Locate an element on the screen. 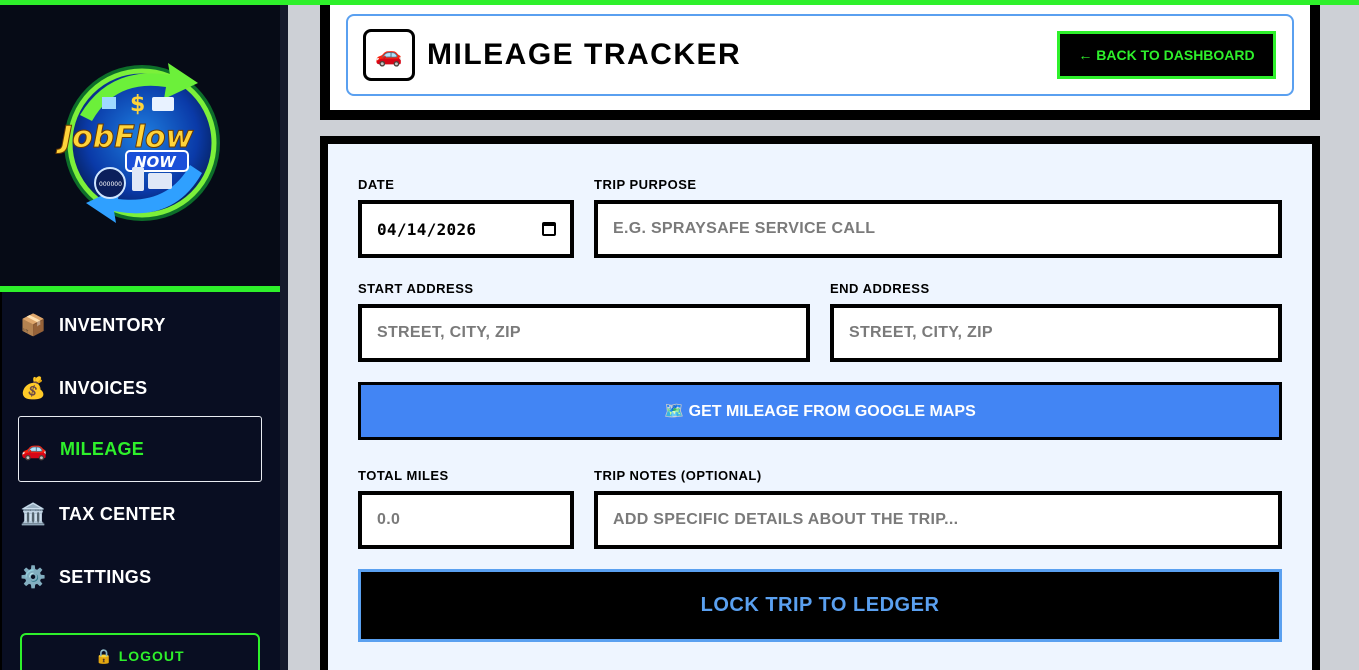  back-to-dashboard-button: ← BACK TO DASHBOARD is located at coordinates (1166, 55).